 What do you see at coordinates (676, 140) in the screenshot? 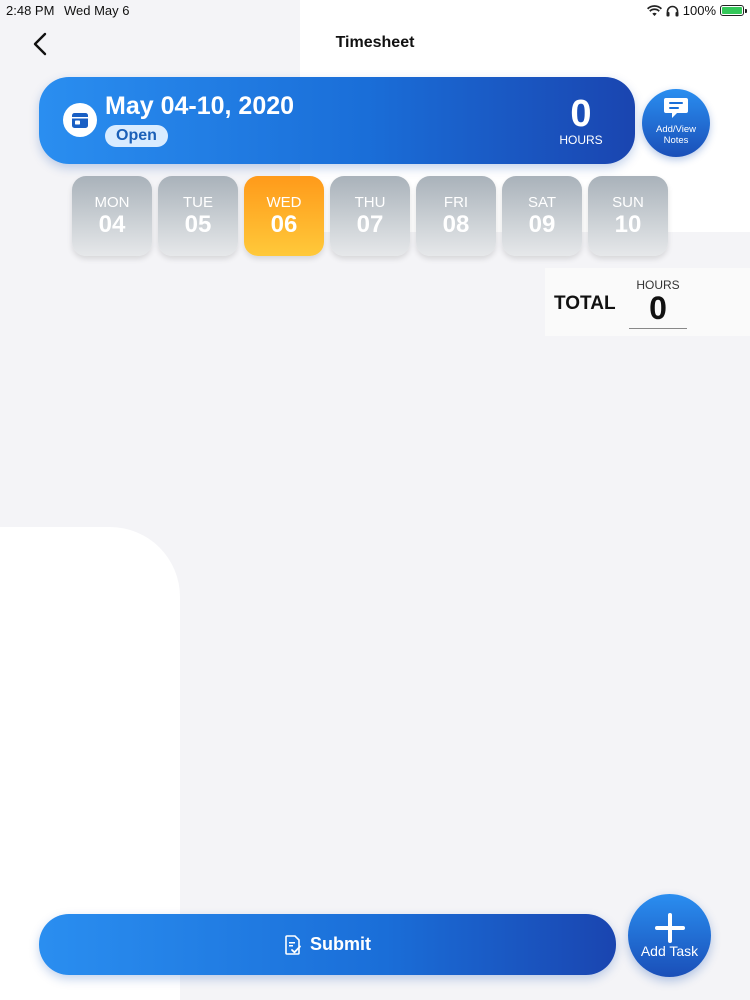
I see `notes-label-line2: Notes` at bounding box center [676, 140].